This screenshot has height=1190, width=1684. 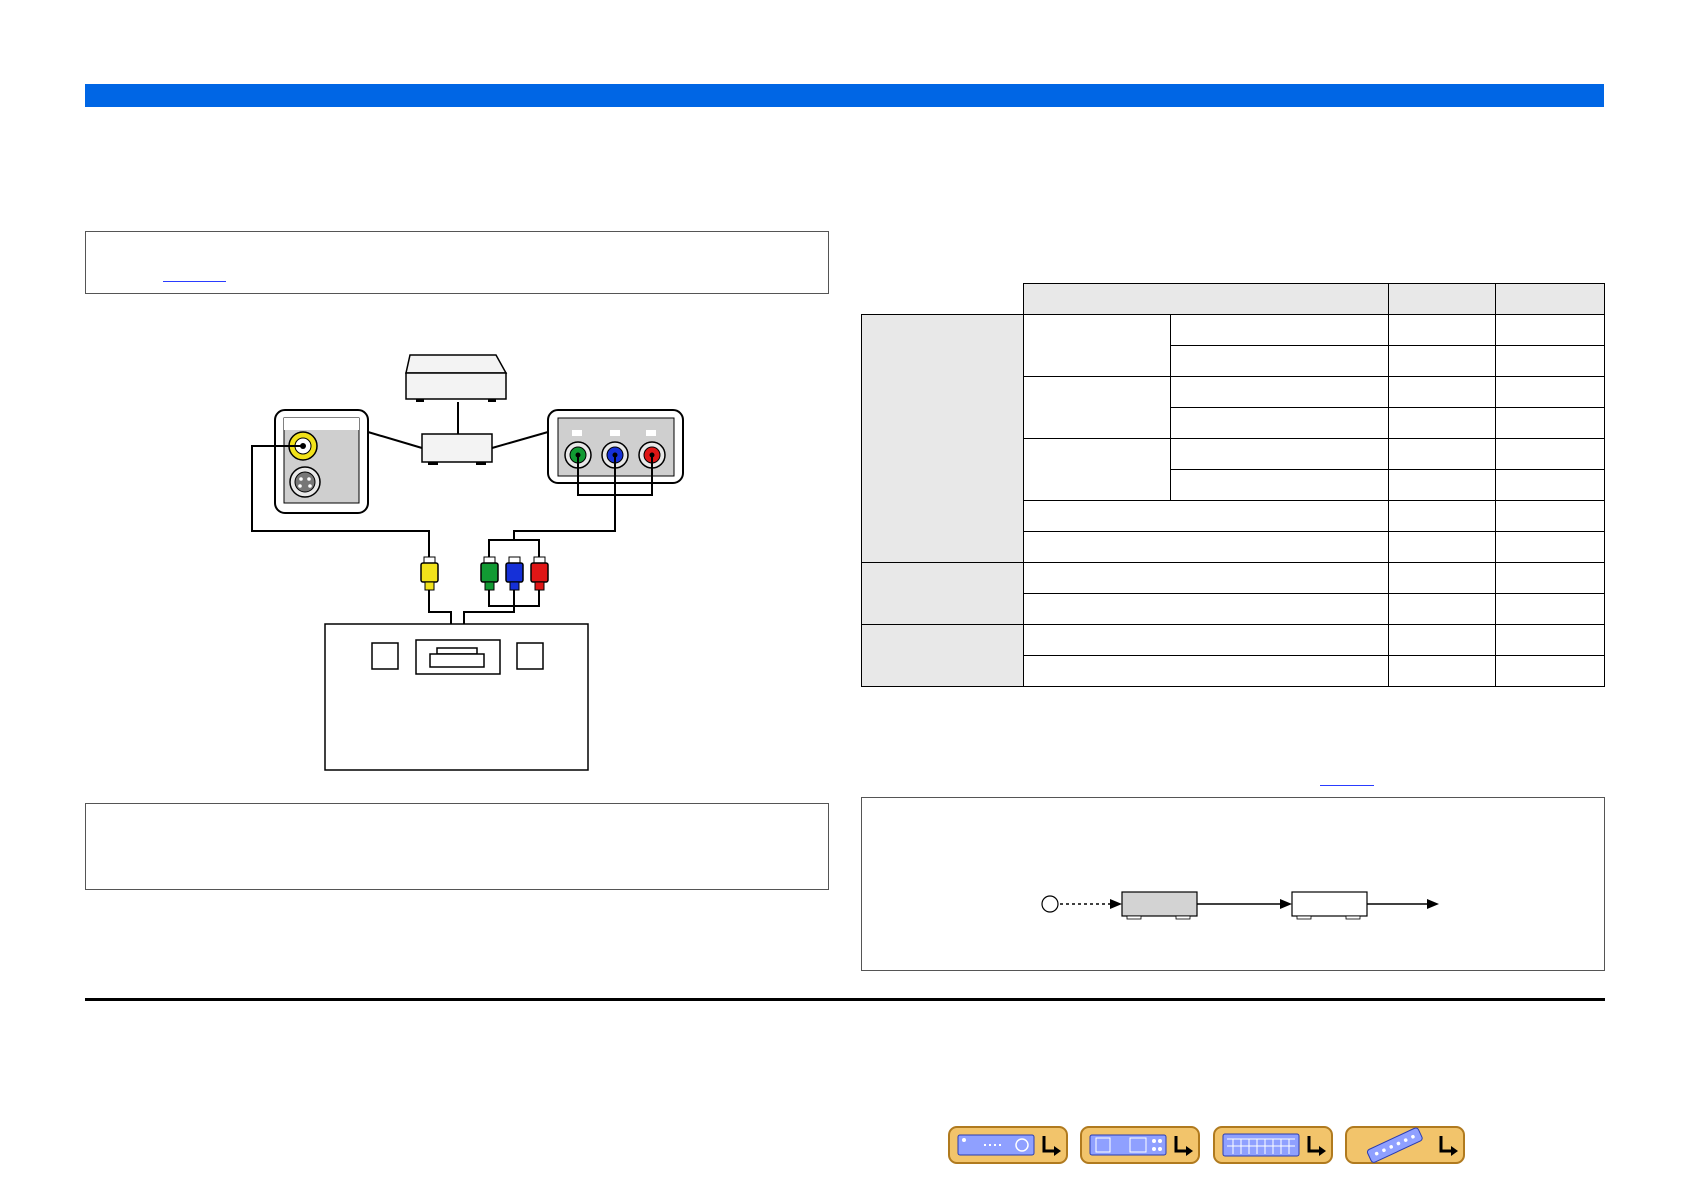 I want to click on signal-flow-diagram, so click(x=1240, y=905).